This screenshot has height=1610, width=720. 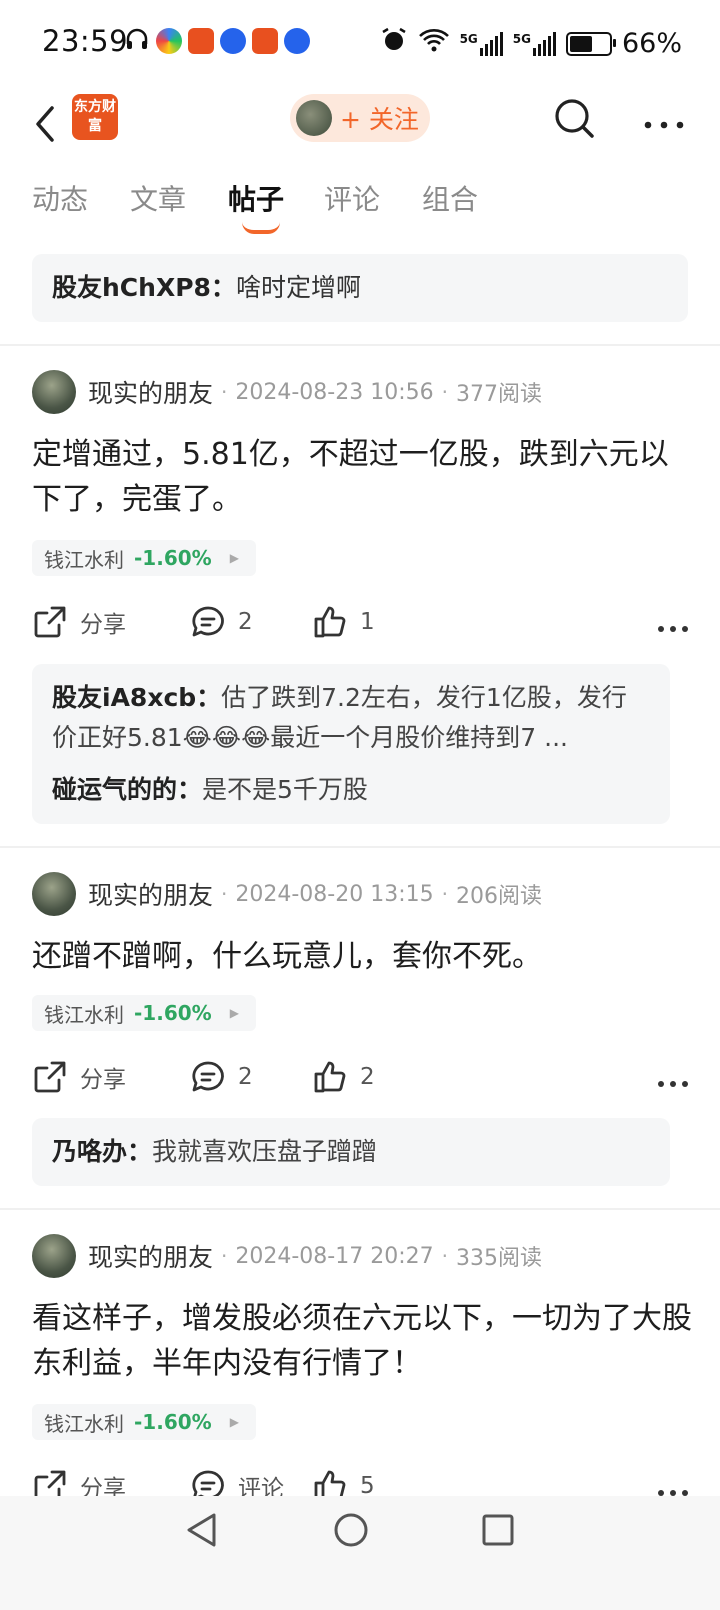 I want to click on top-bar: 东方财富 + 关注, so click(x=360, y=134).